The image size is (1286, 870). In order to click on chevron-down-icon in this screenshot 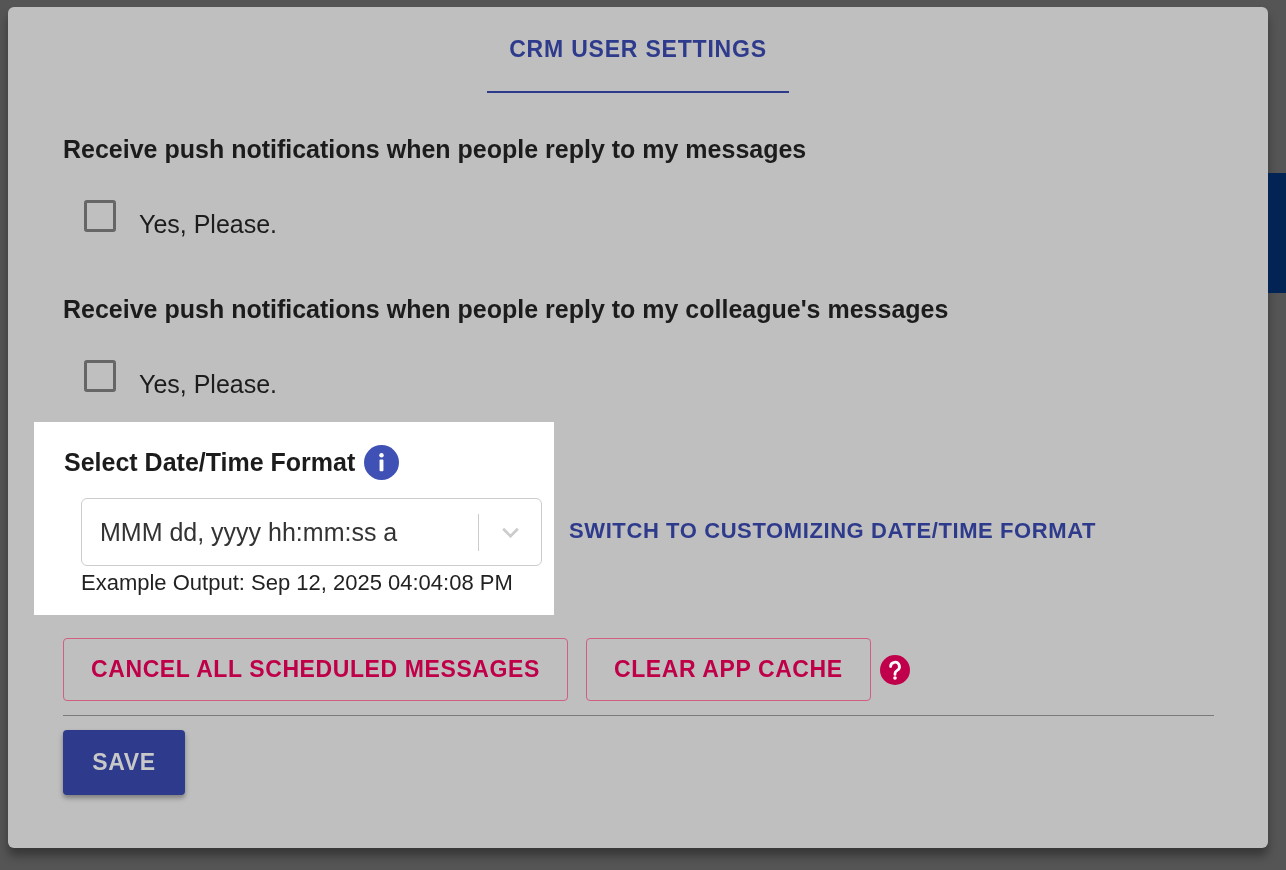, I will do `click(510, 532)`.